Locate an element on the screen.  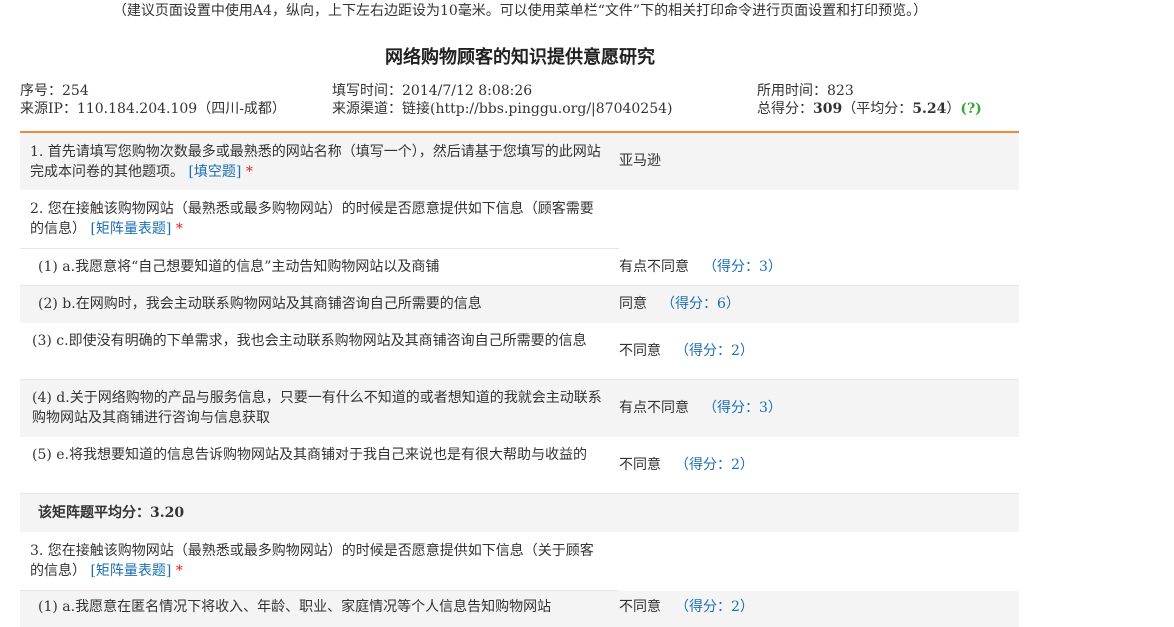
fill-time-value: 2014/7/12 8:08:26 is located at coordinates (467, 91).